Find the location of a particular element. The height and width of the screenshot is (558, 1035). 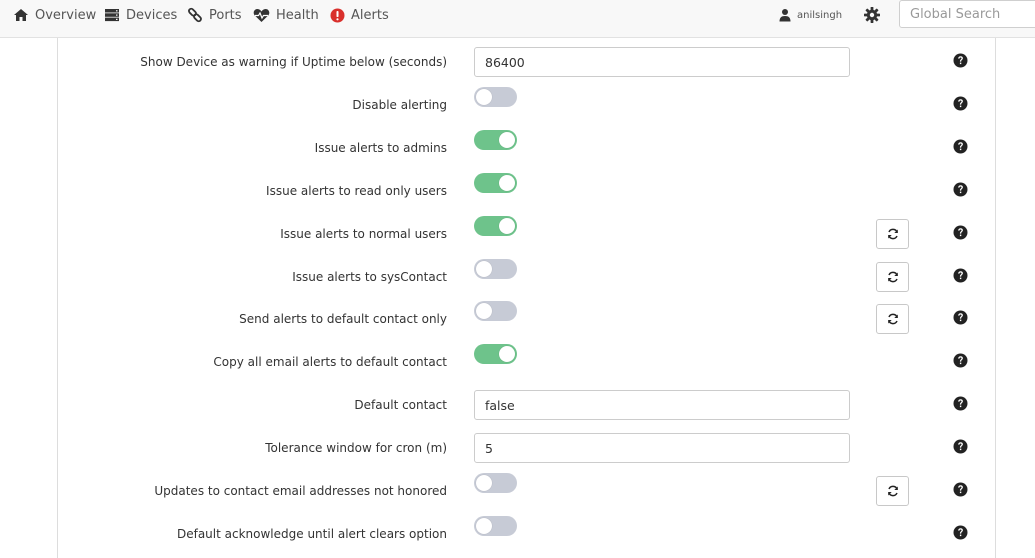

nav-devices: Devices is located at coordinates (140, 15).